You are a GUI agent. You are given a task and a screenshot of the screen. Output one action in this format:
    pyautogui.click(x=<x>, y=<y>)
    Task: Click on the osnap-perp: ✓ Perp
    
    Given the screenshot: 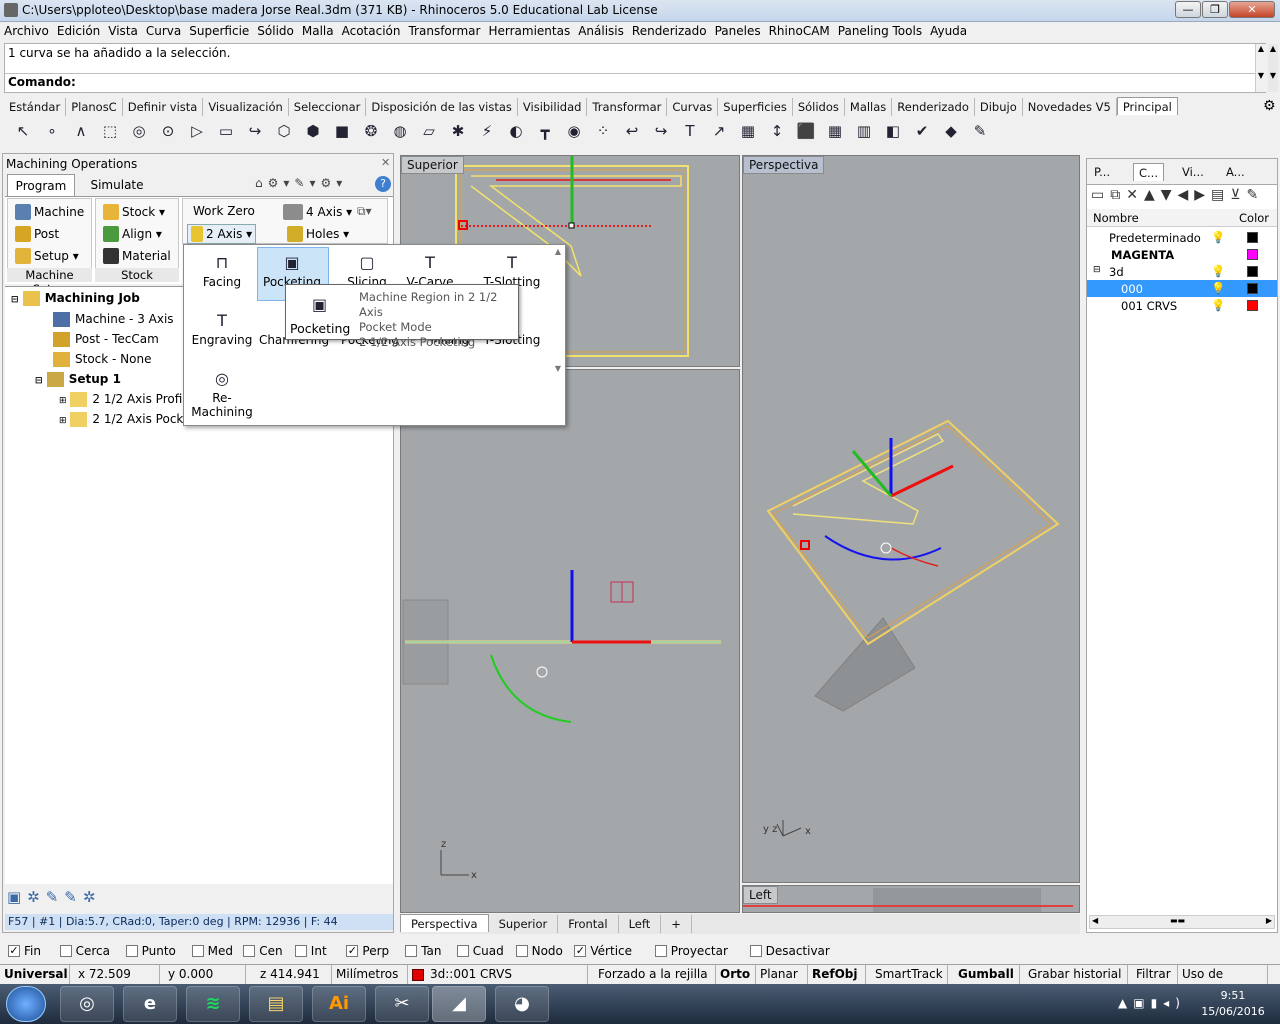 What is the action you would take?
    pyautogui.click(x=367, y=951)
    